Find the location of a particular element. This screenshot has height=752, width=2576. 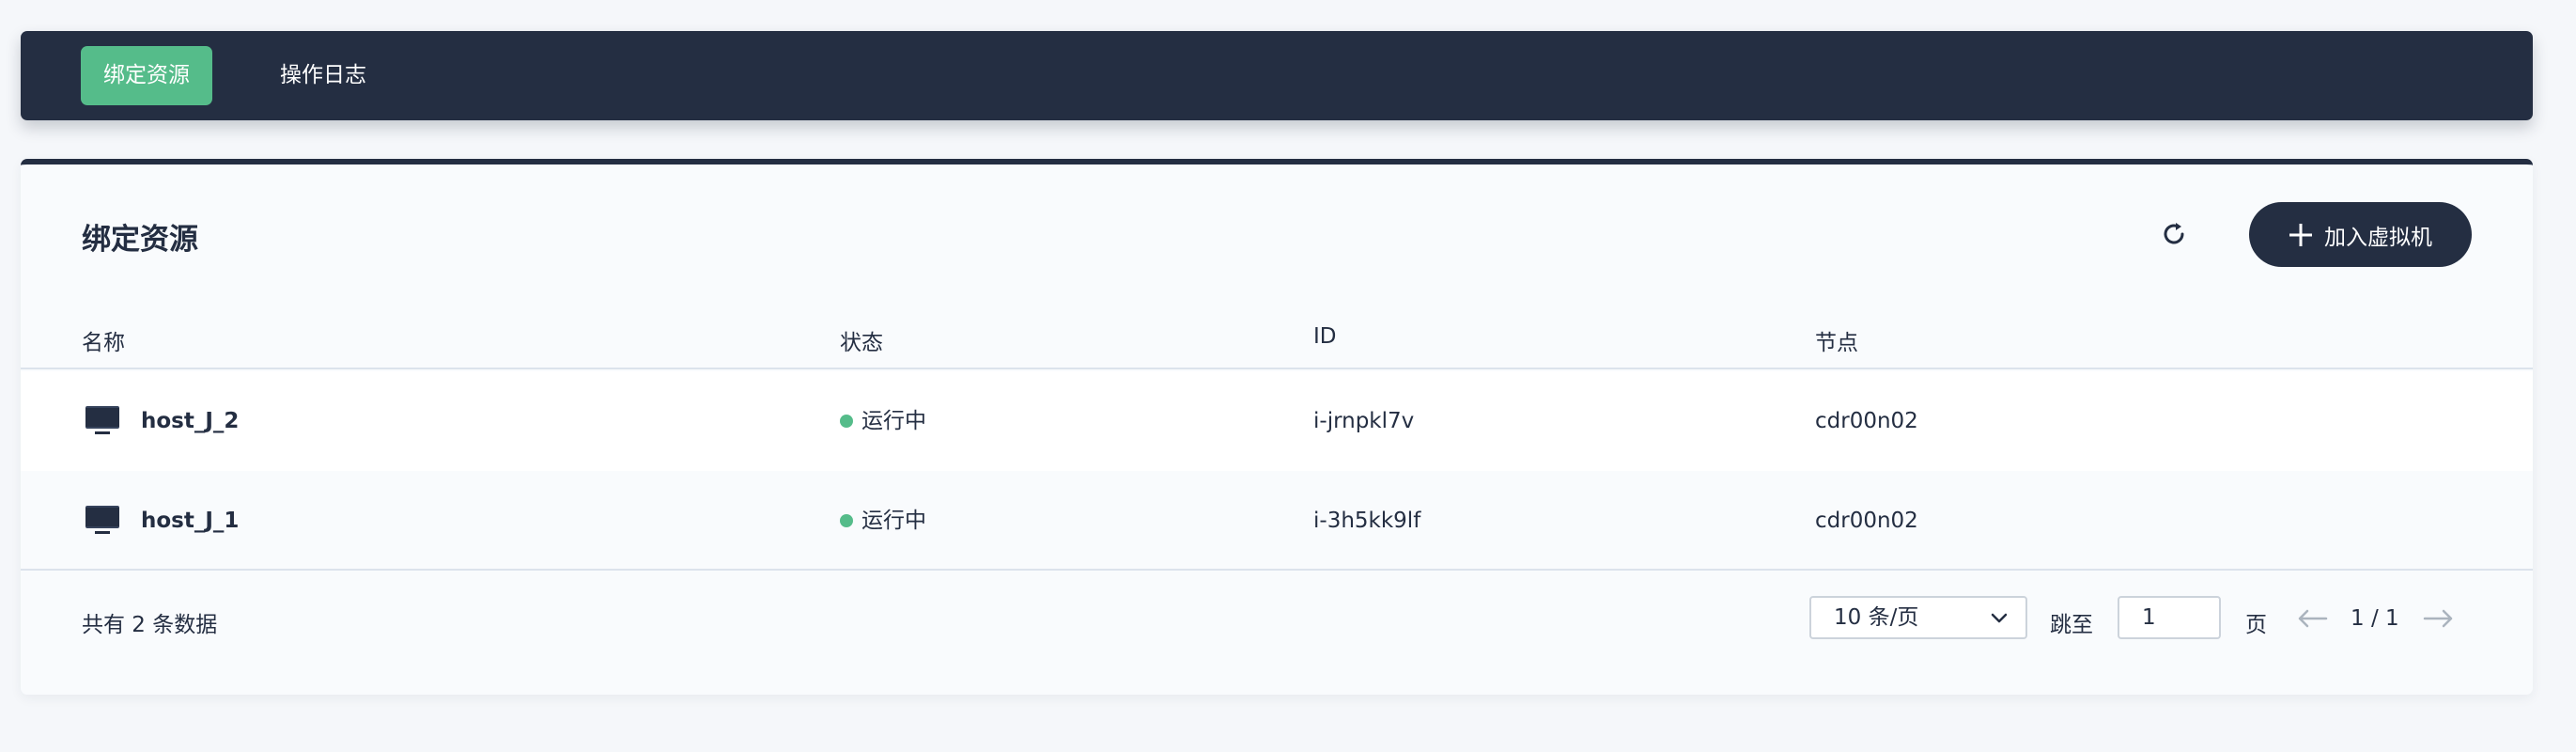

refresh-icon is located at coordinates (2174, 233).